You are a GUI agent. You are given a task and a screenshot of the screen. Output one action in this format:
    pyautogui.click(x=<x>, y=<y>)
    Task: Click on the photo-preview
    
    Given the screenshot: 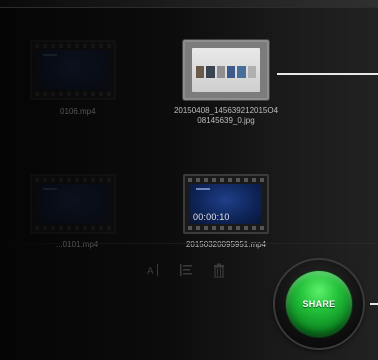 What is the action you would take?
    pyautogui.click(x=226, y=70)
    